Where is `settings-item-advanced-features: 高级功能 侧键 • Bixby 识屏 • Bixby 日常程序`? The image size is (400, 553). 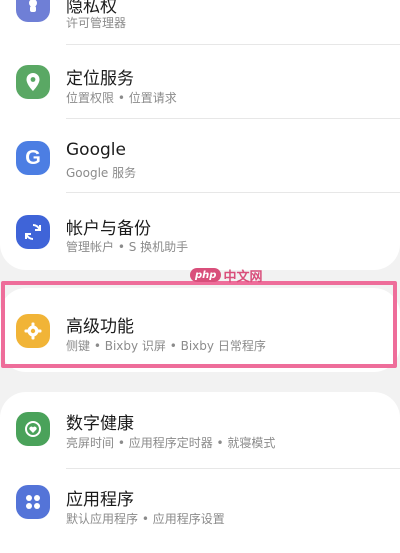
settings-item-advanced-features: 高级功能 侧键 • Bixby 识屏 • Bixby 日常程序 is located at coordinates (200, 330).